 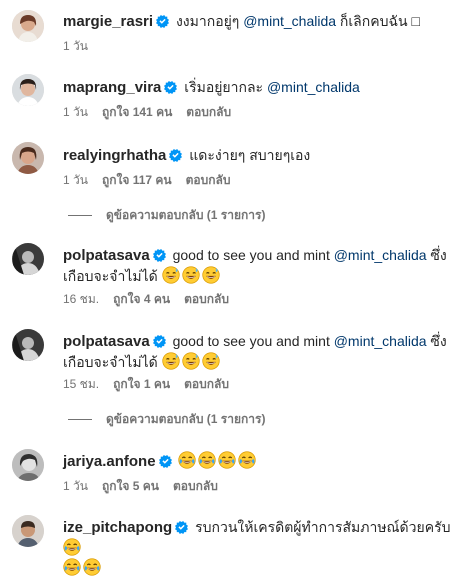 What do you see at coordinates (112, 87) in the screenshot?
I see `username: maprang_vira` at bounding box center [112, 87].